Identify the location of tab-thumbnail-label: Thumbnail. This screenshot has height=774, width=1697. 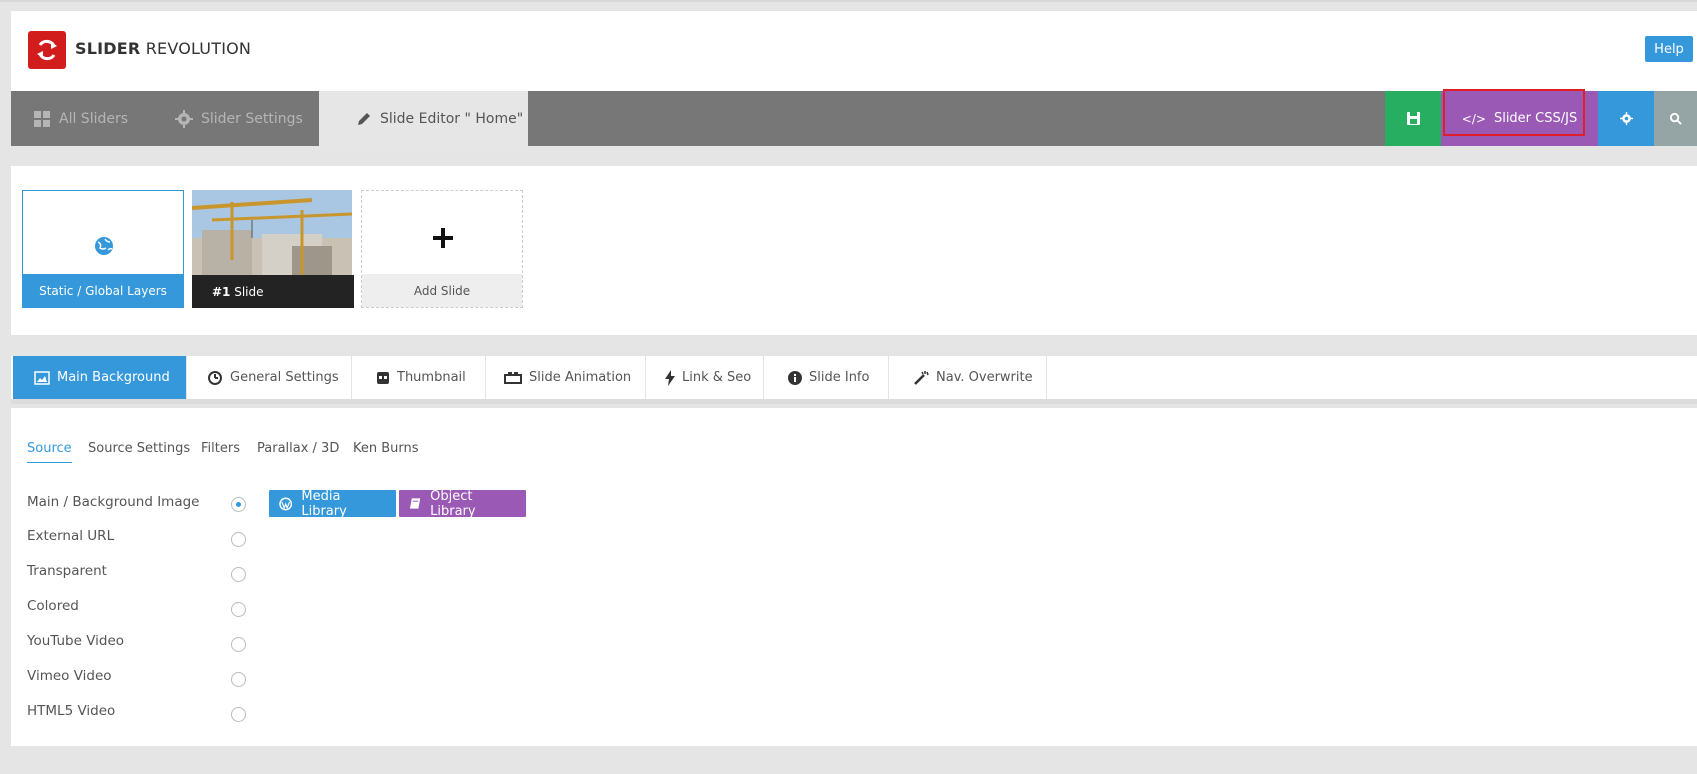
(431, 377).